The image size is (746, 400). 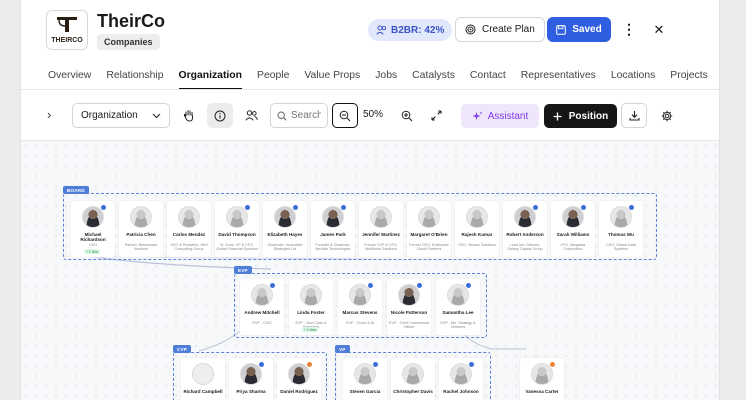 What do you see at coordinates (262, 307) in the screenshot?
I see `person-card: Andrew Mitchell EVP - COO` at bounding box center [262, 307].